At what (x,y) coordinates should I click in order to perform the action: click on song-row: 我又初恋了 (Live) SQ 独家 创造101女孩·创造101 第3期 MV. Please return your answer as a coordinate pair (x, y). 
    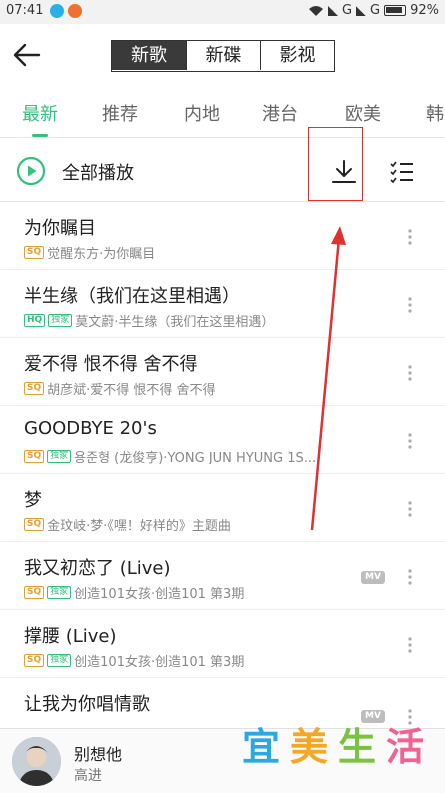
    Looking at the image, I should click on (222, 576).